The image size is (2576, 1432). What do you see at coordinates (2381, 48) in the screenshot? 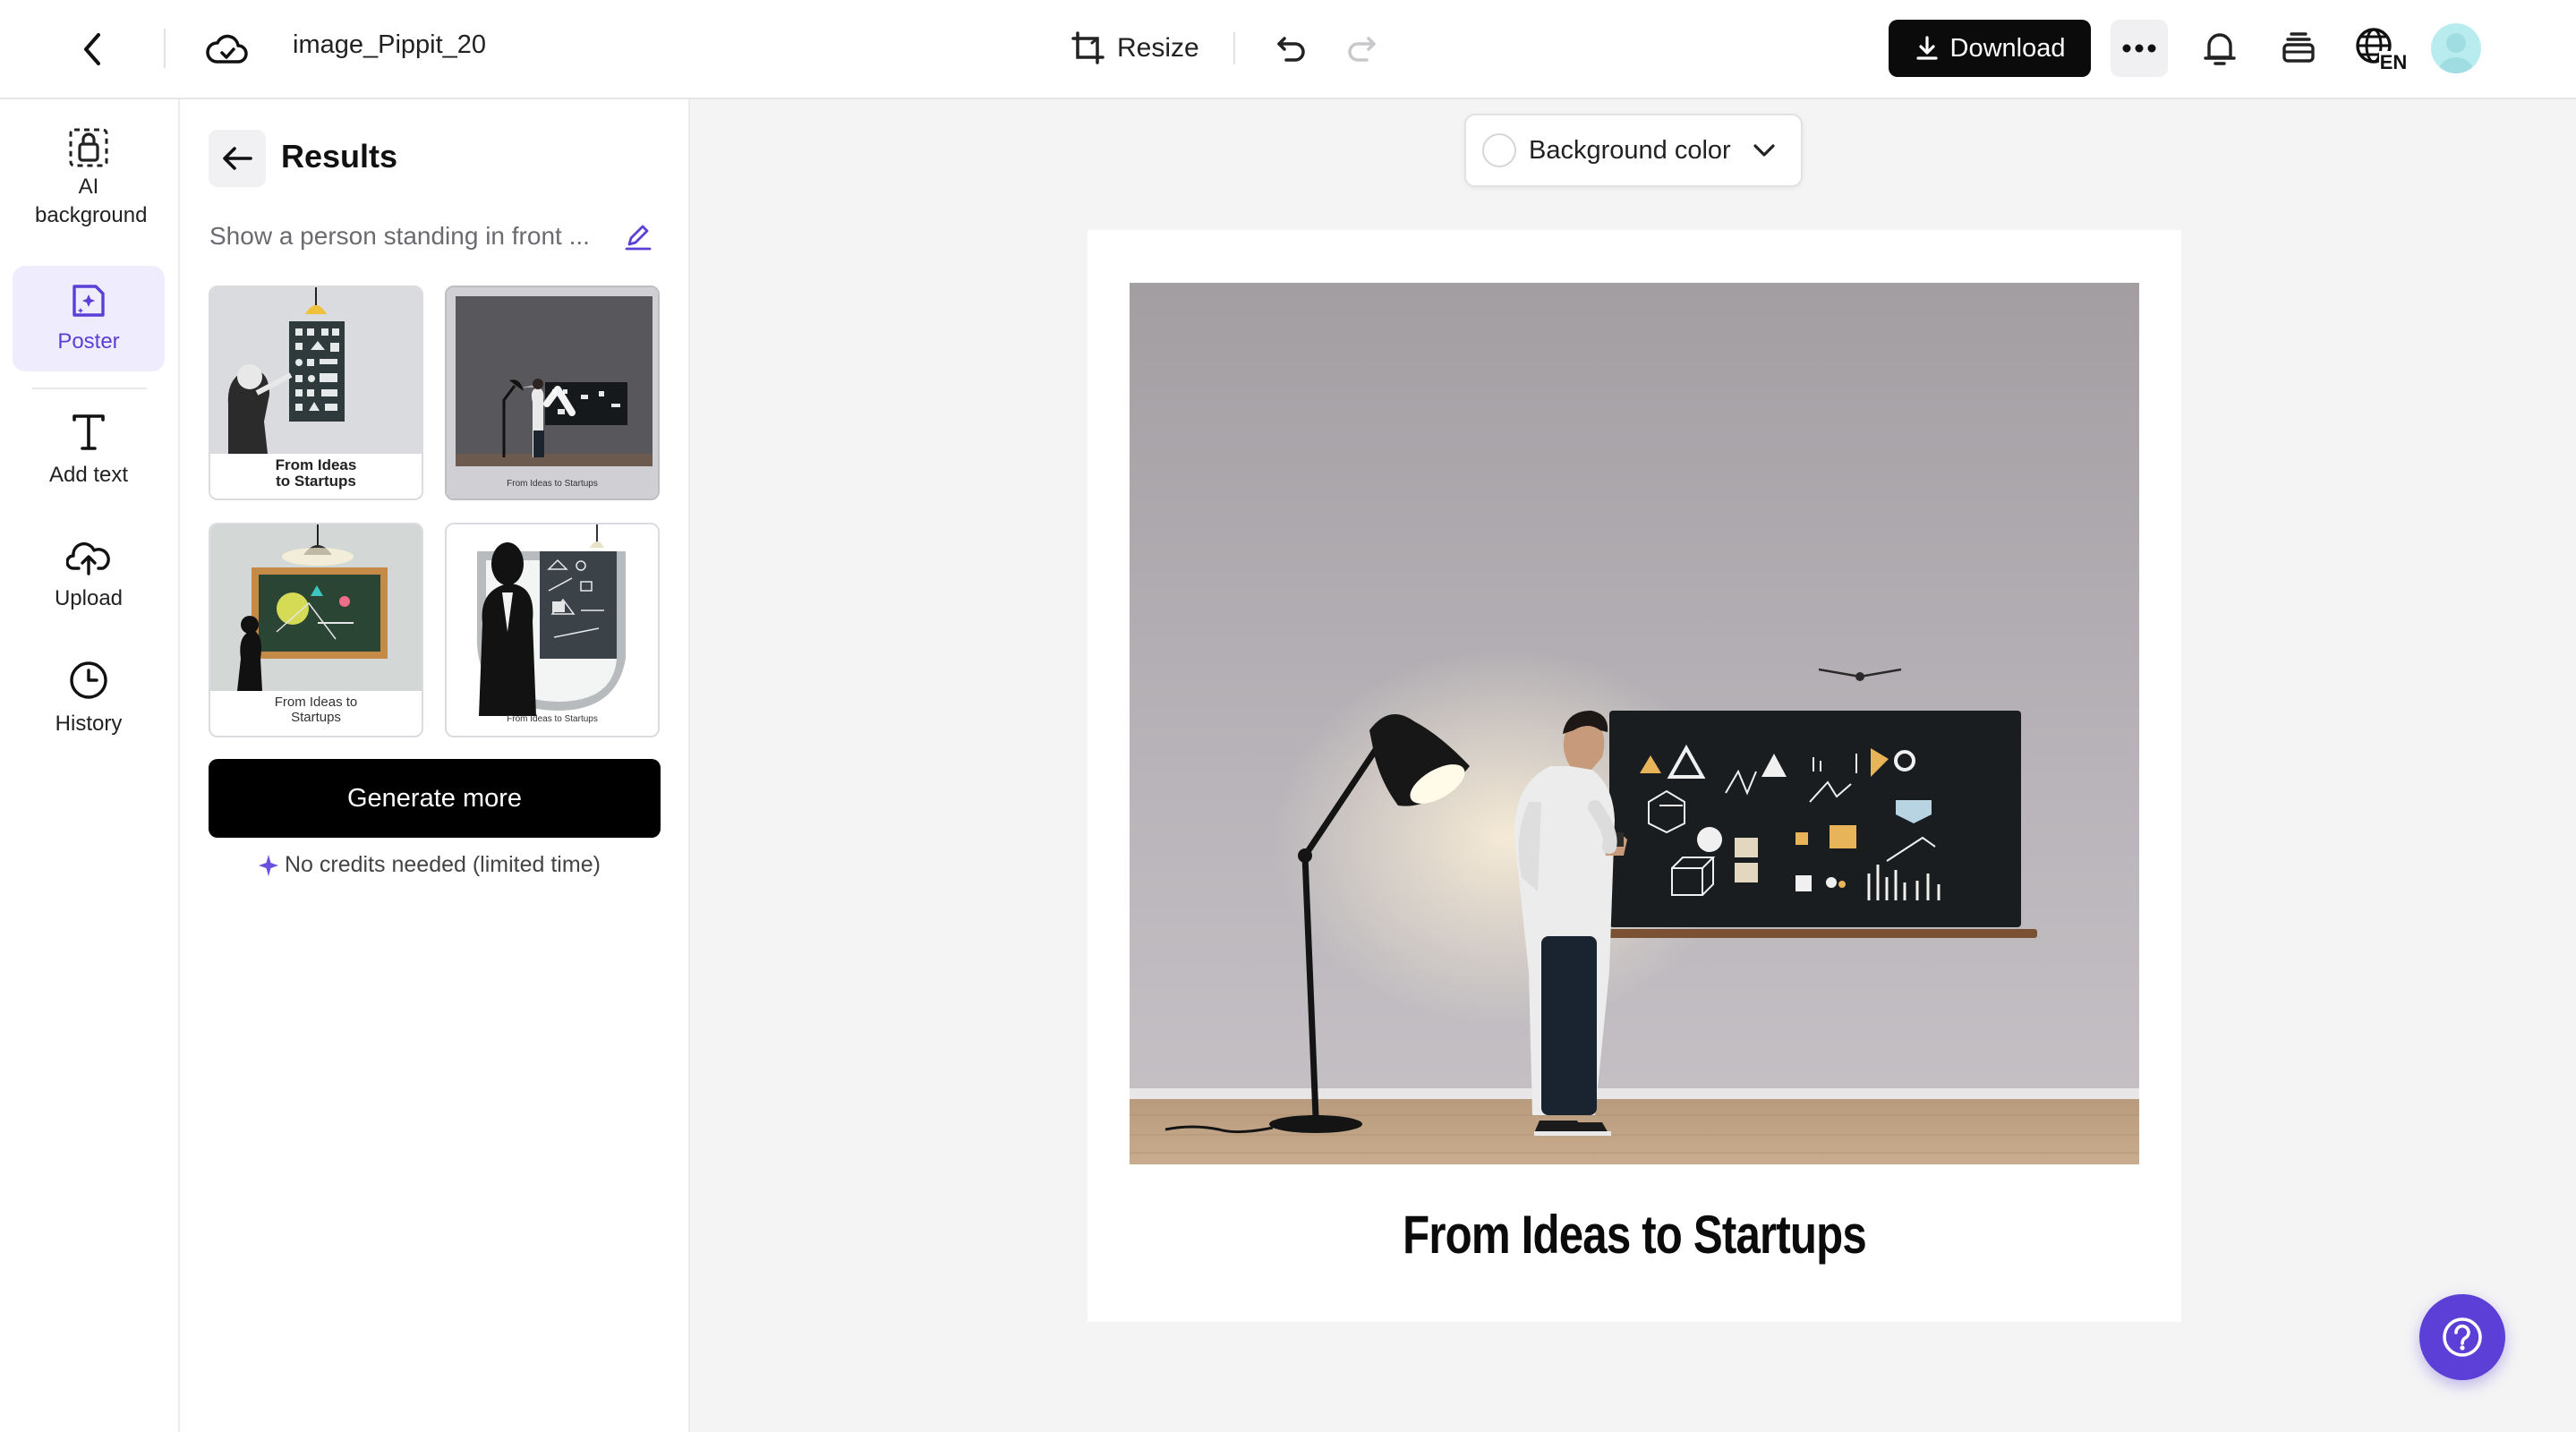
I see `globe-language-icon: EN` at bounding box center [2381, 48].